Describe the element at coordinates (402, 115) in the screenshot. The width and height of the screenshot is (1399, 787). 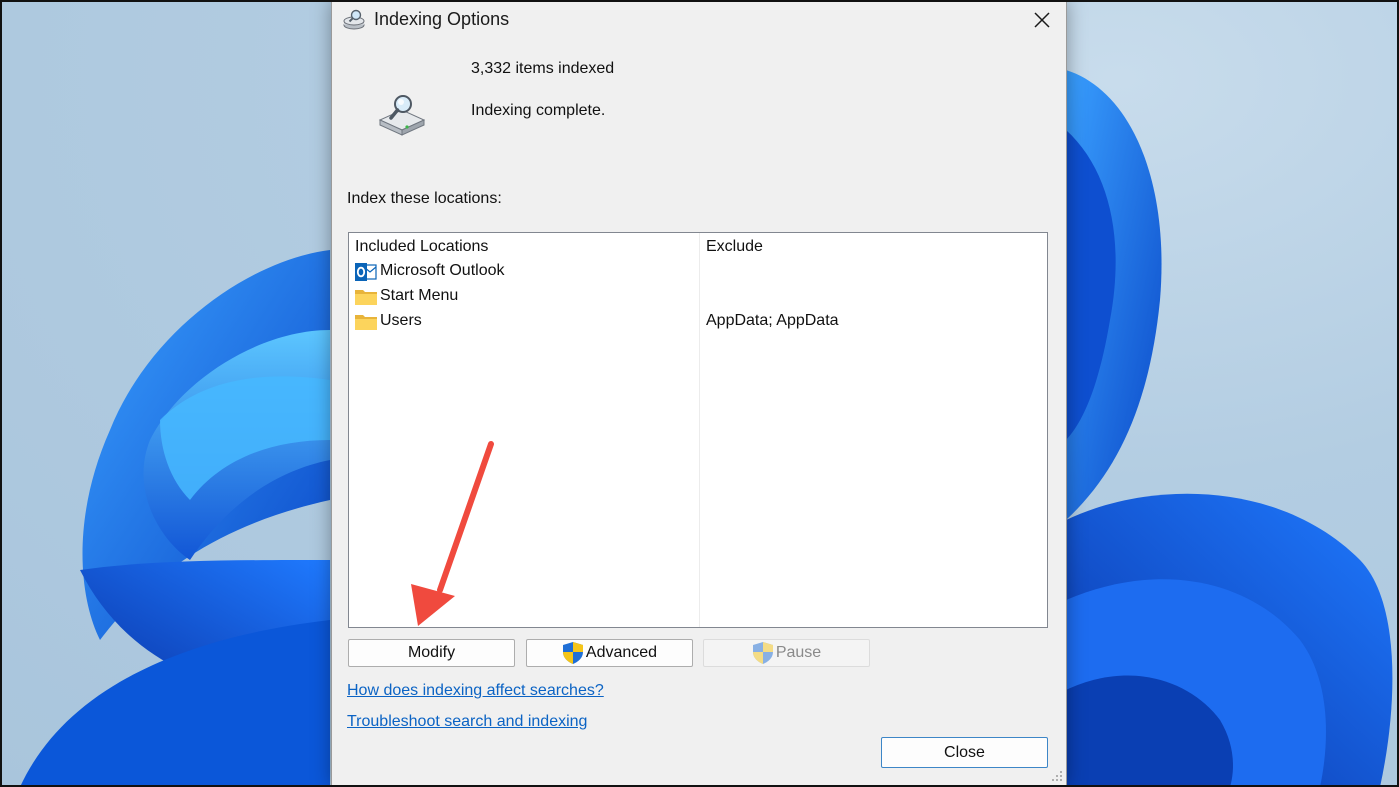
I see `drive-magnifier-icon` at that location.